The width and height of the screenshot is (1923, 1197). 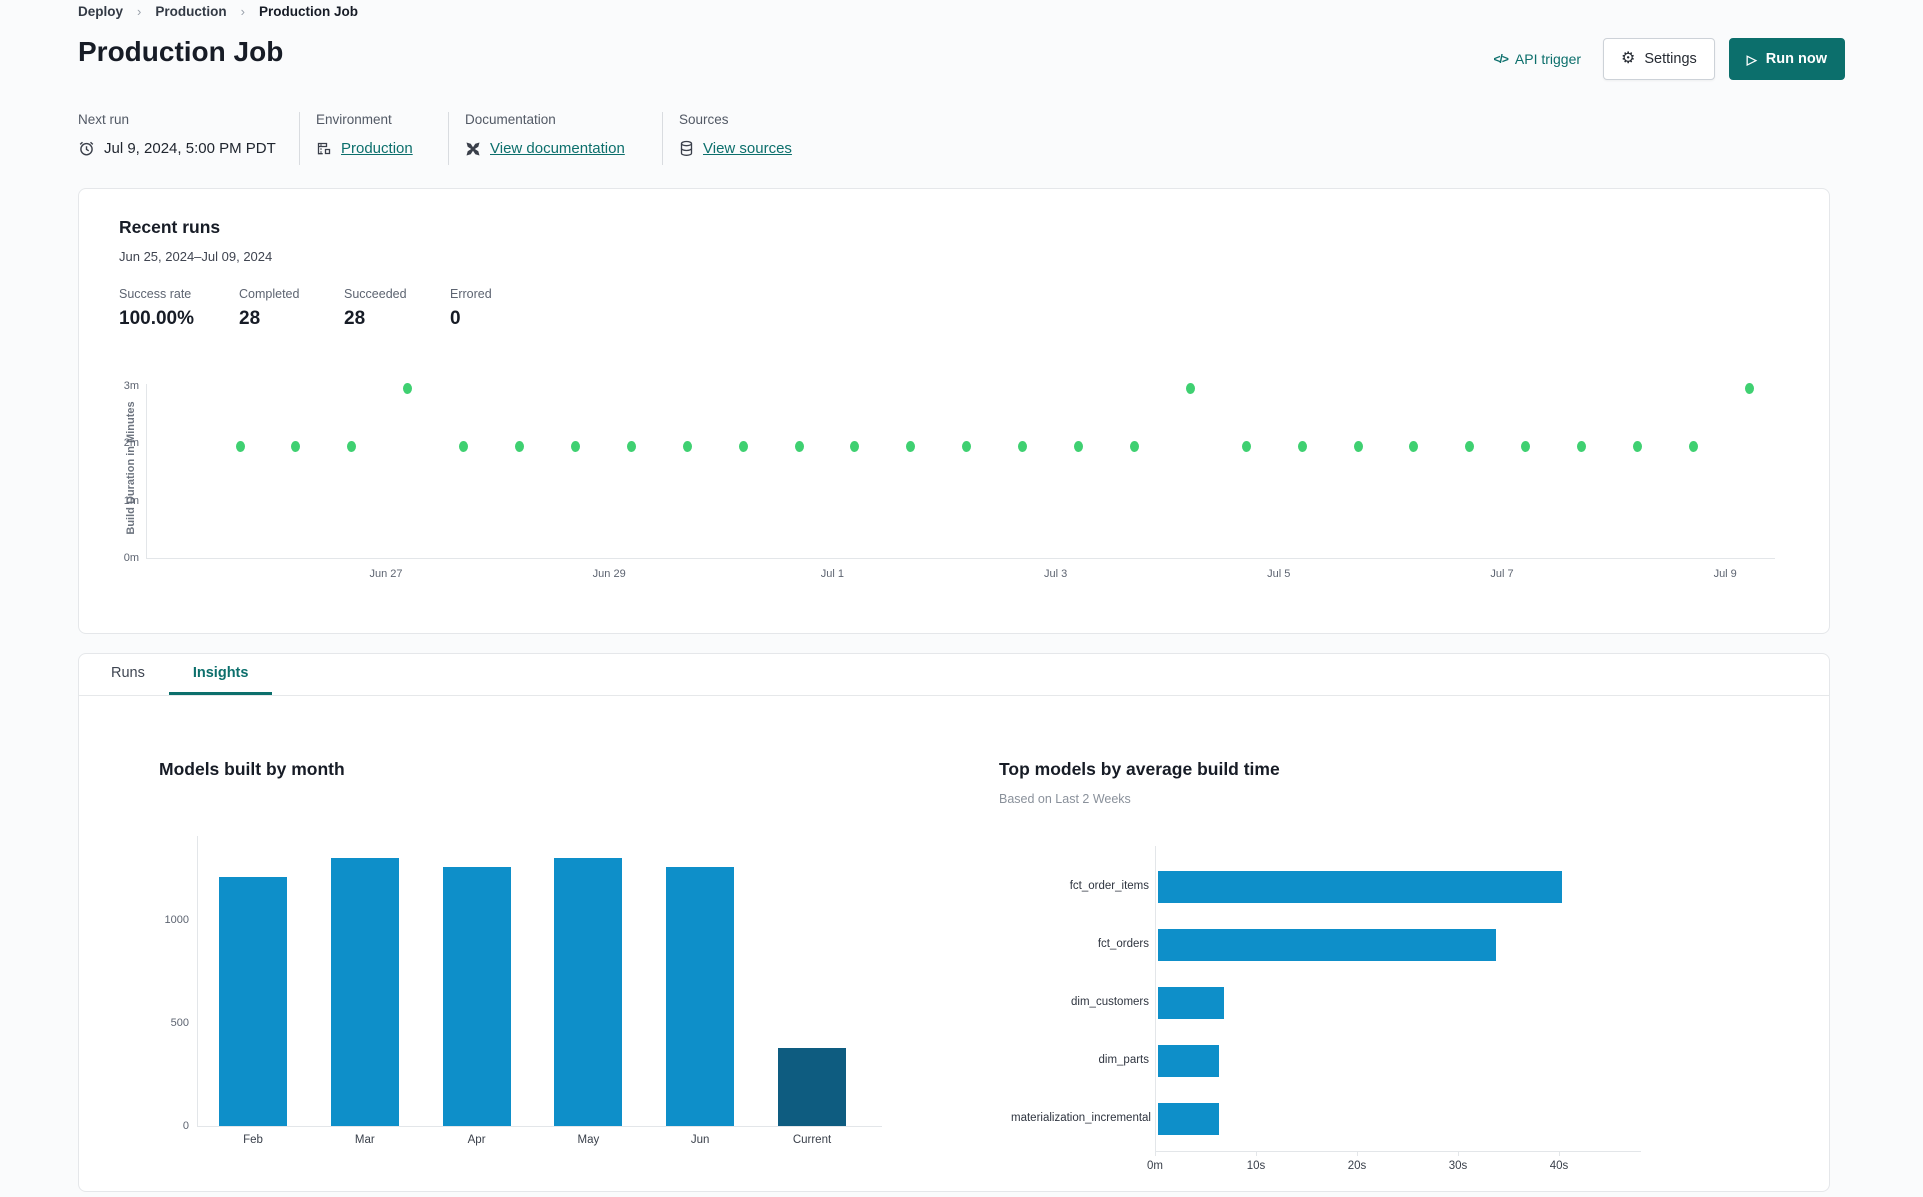 I want to click on api-trigger-link: </> API trigger, so click(x=1538, y=59).